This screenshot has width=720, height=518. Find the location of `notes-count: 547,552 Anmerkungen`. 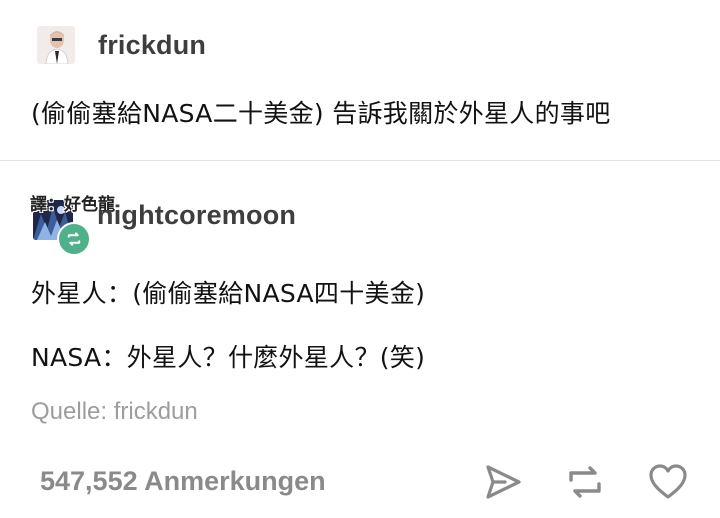

notes-count: 547,552 Anmerkungen is located at coordinates (183, 481).